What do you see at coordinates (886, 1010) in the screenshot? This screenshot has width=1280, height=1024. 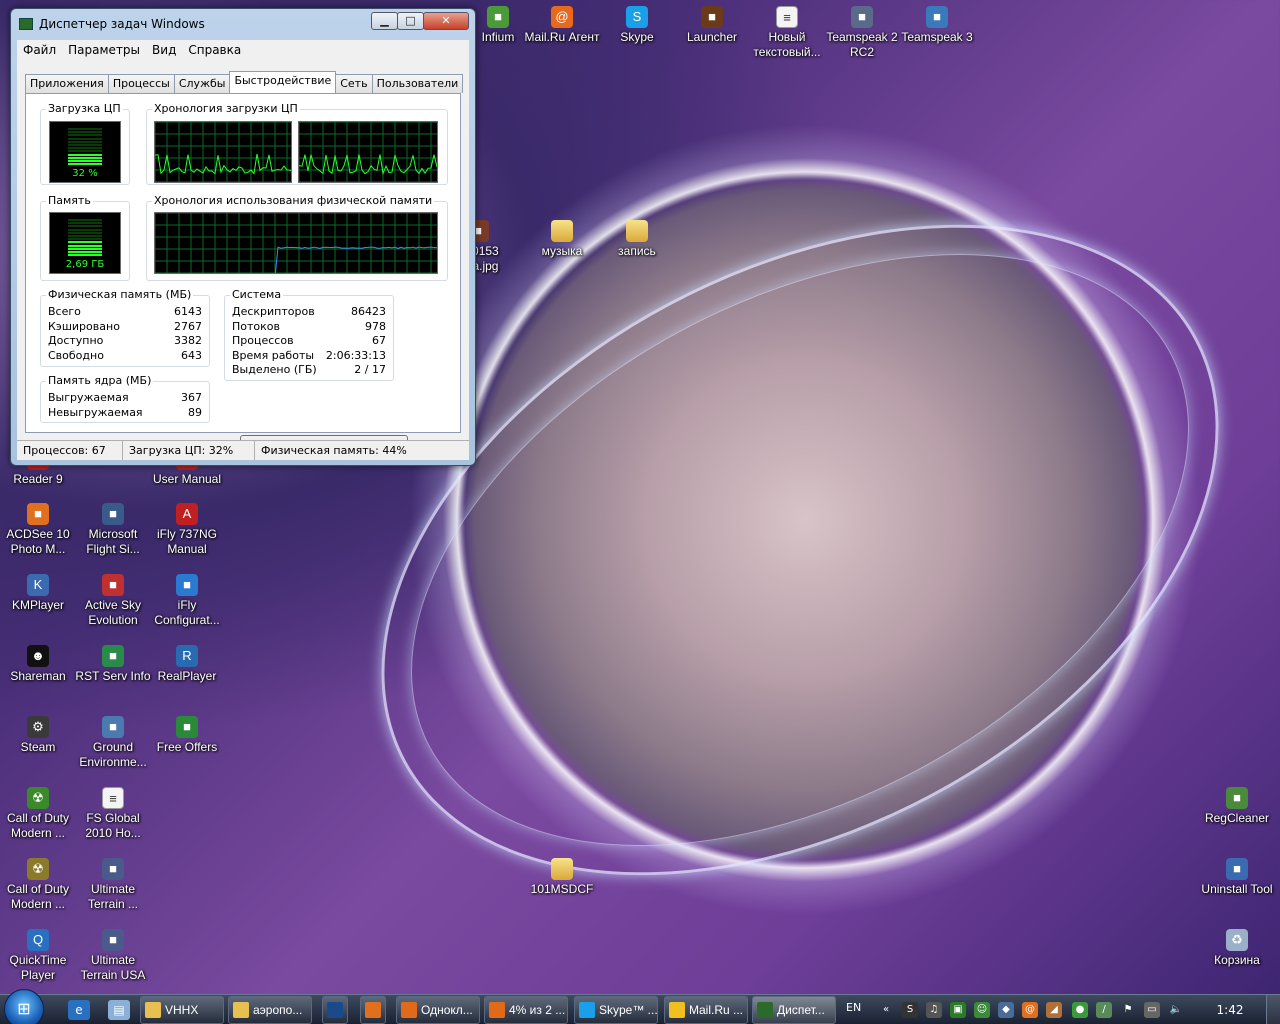 I see `tray-arrows-icon: «` at bounding box center [886, 1010].